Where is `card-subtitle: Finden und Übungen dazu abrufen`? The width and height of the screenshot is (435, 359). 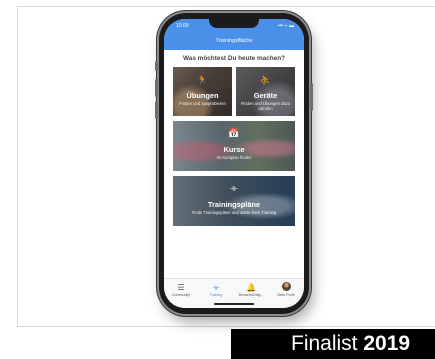
card-subtitle: Finden und Übungen dazu abrufen is located at coordinates (265, 106).